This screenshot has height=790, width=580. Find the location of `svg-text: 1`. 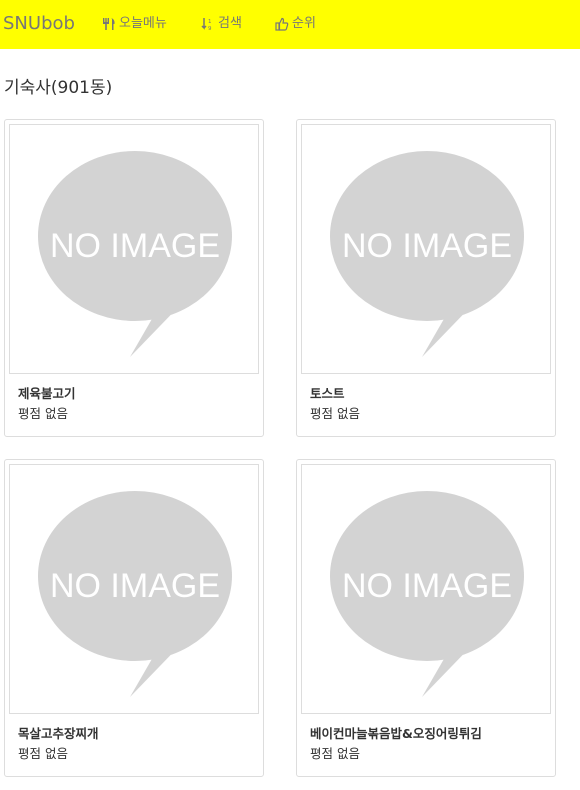

svg-text: 1 is located at coordinates (210, 22).